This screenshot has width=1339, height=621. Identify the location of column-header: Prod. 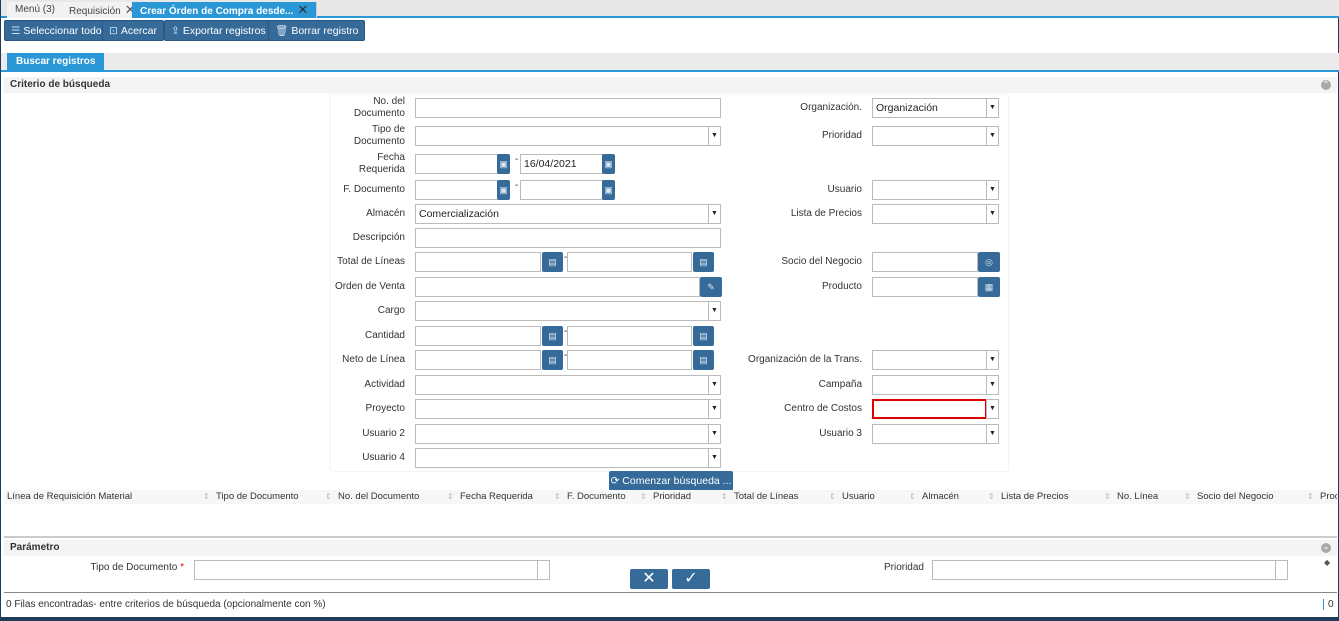
(1328, 497).